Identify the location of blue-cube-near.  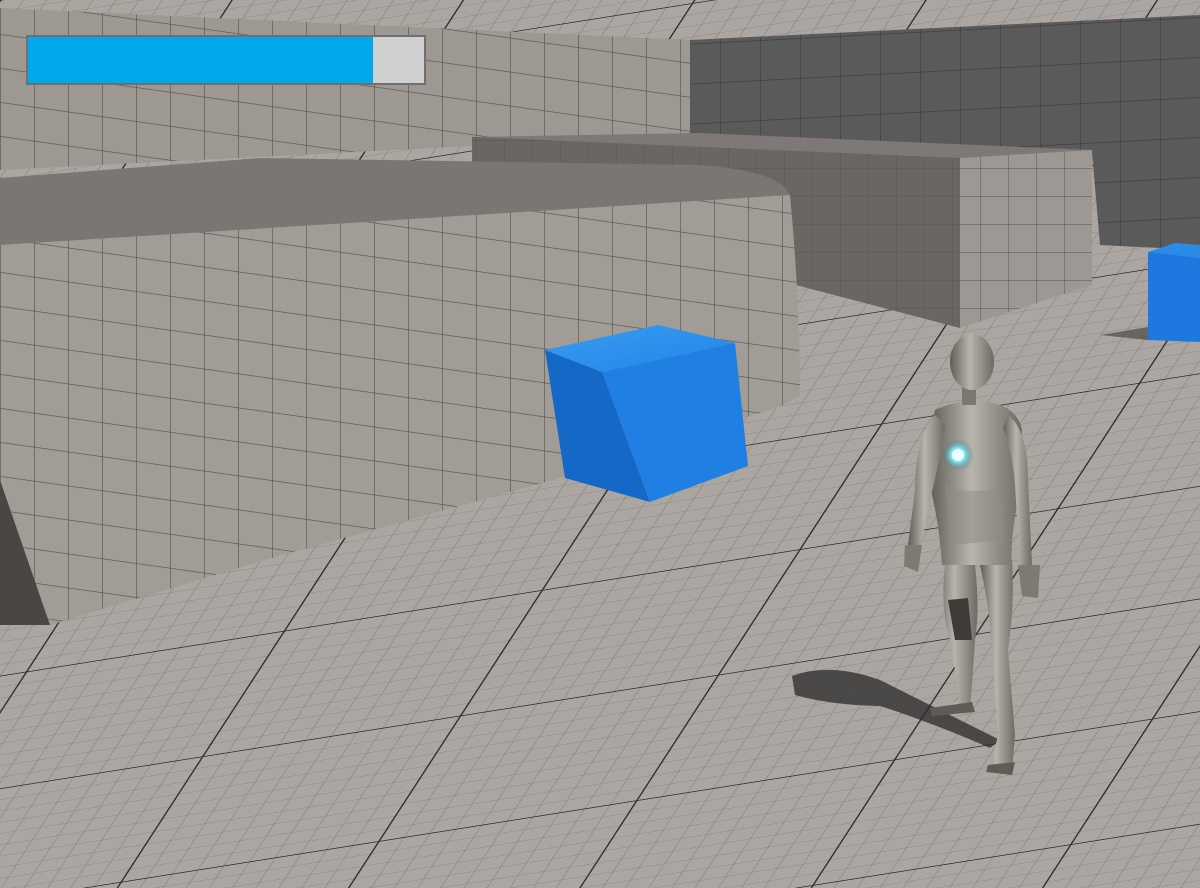
(646, 413).